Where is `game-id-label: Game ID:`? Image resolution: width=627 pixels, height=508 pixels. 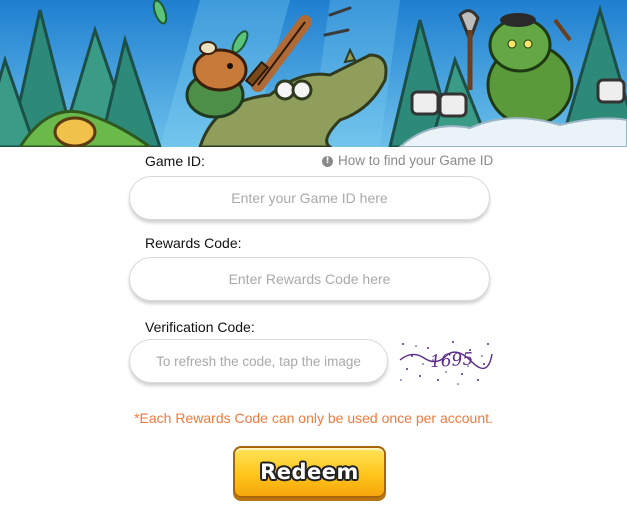 game-id-label: Game ID: is located at coordinates (175, 161).